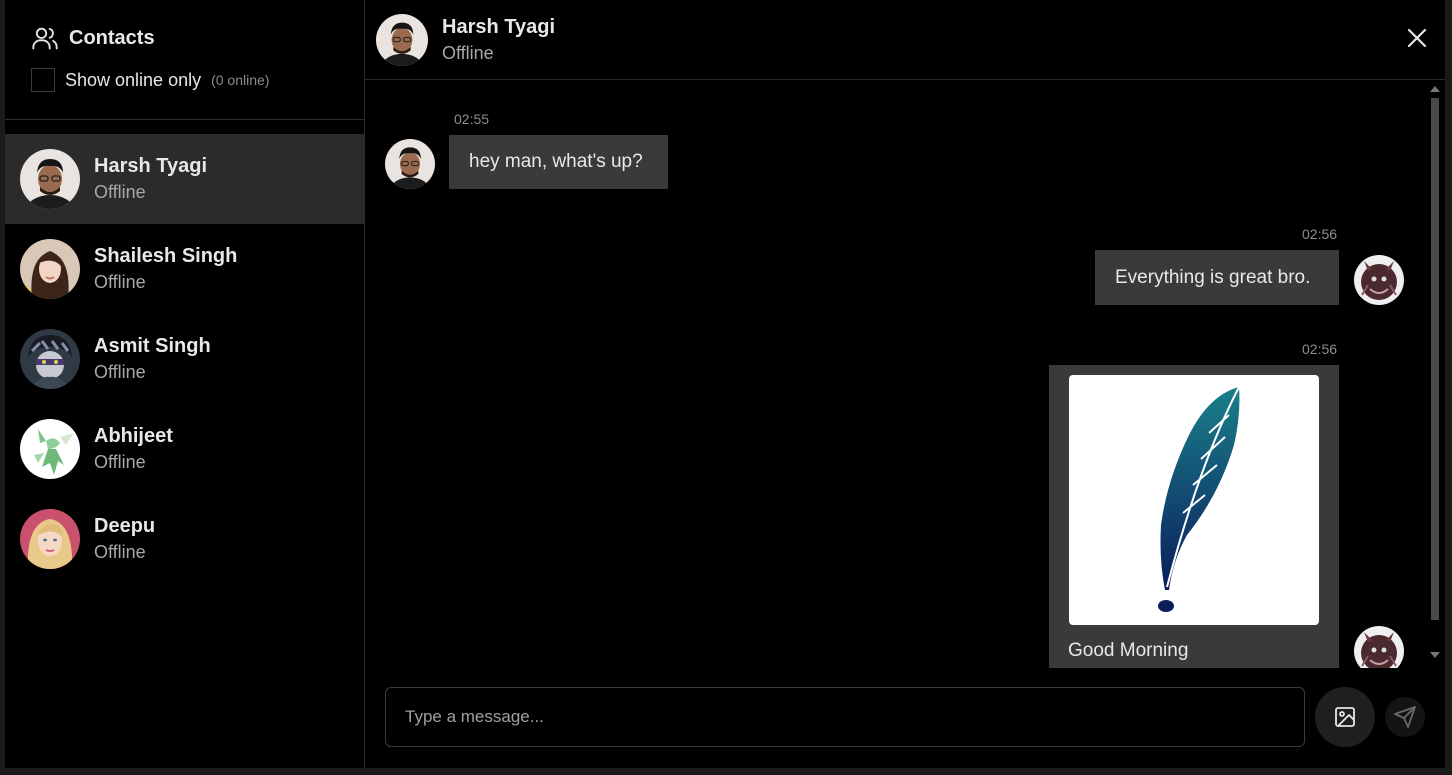  I want to click on feather-quill-image, so click(1199, 499).